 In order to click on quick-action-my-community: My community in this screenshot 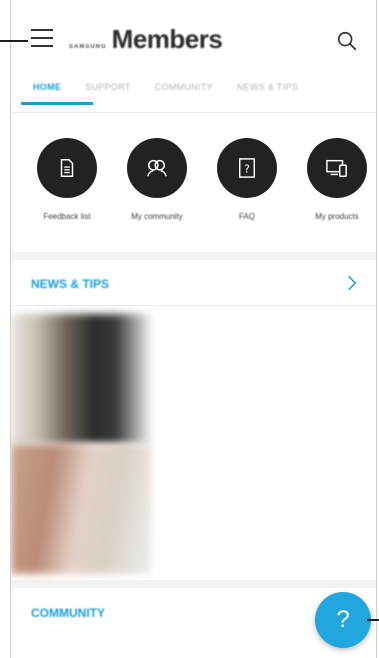, I will do `click(157, 179)`.